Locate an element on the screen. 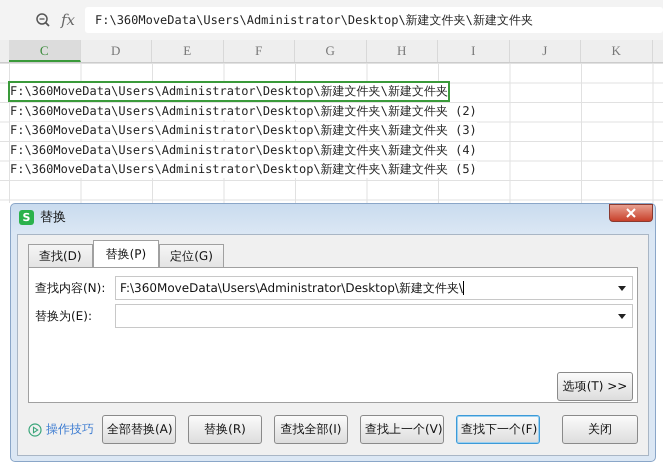 The height and width of the screenshot is (469, 663). close-icon is located at coordinates (631, 213).